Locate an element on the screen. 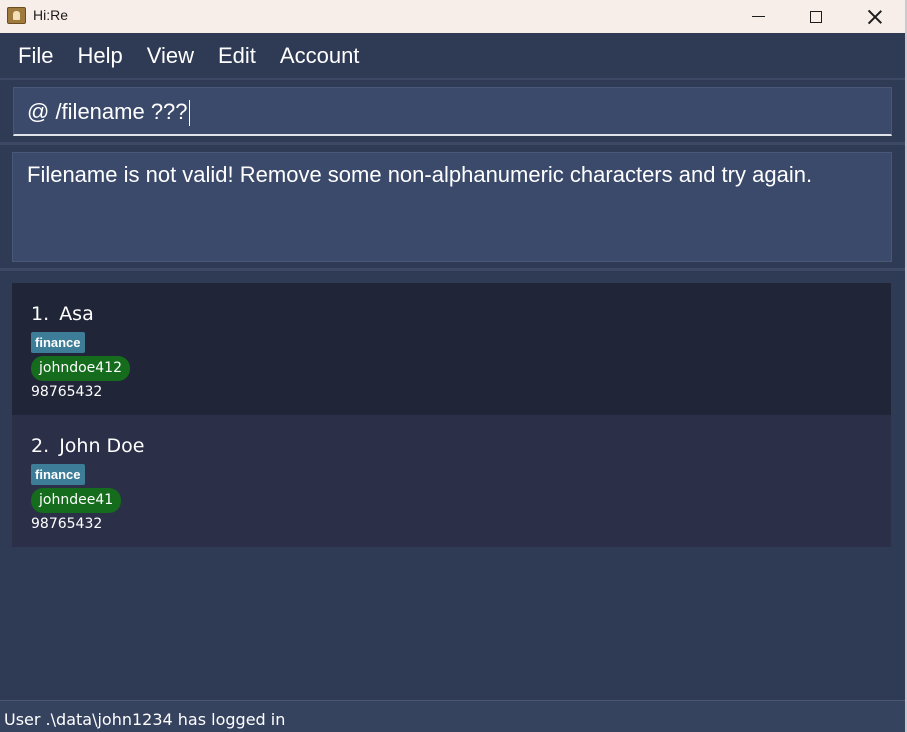 Image resolution: width=907 pixels, height=732 pixels. close-icon is located at coordinates (875, 17).